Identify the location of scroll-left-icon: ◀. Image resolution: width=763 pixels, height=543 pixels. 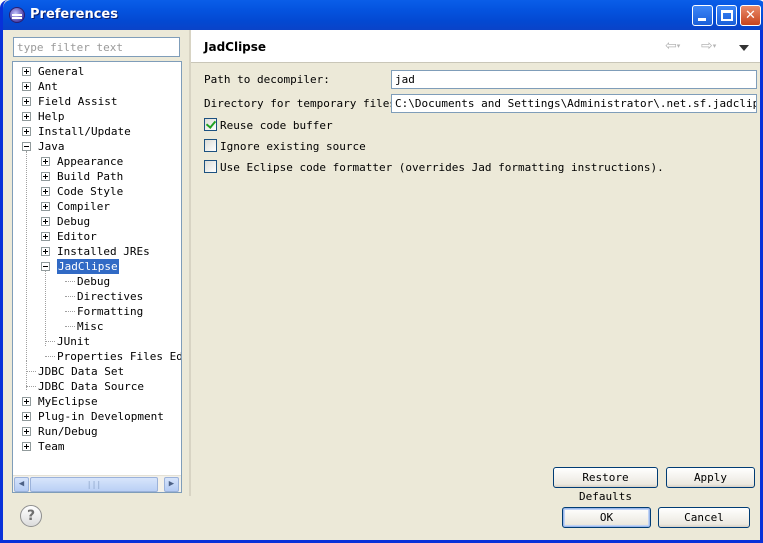
(21, 484).